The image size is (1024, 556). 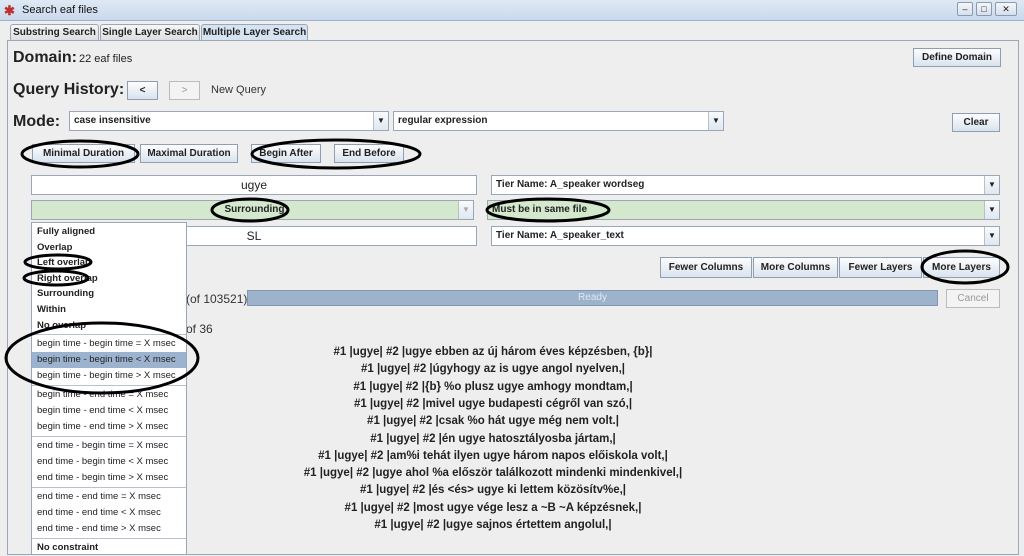 What do you see at coordinates (109, 294) in the screenshot?
I see `dropdown-option: Surrounding` at bounding box center [109, 294].